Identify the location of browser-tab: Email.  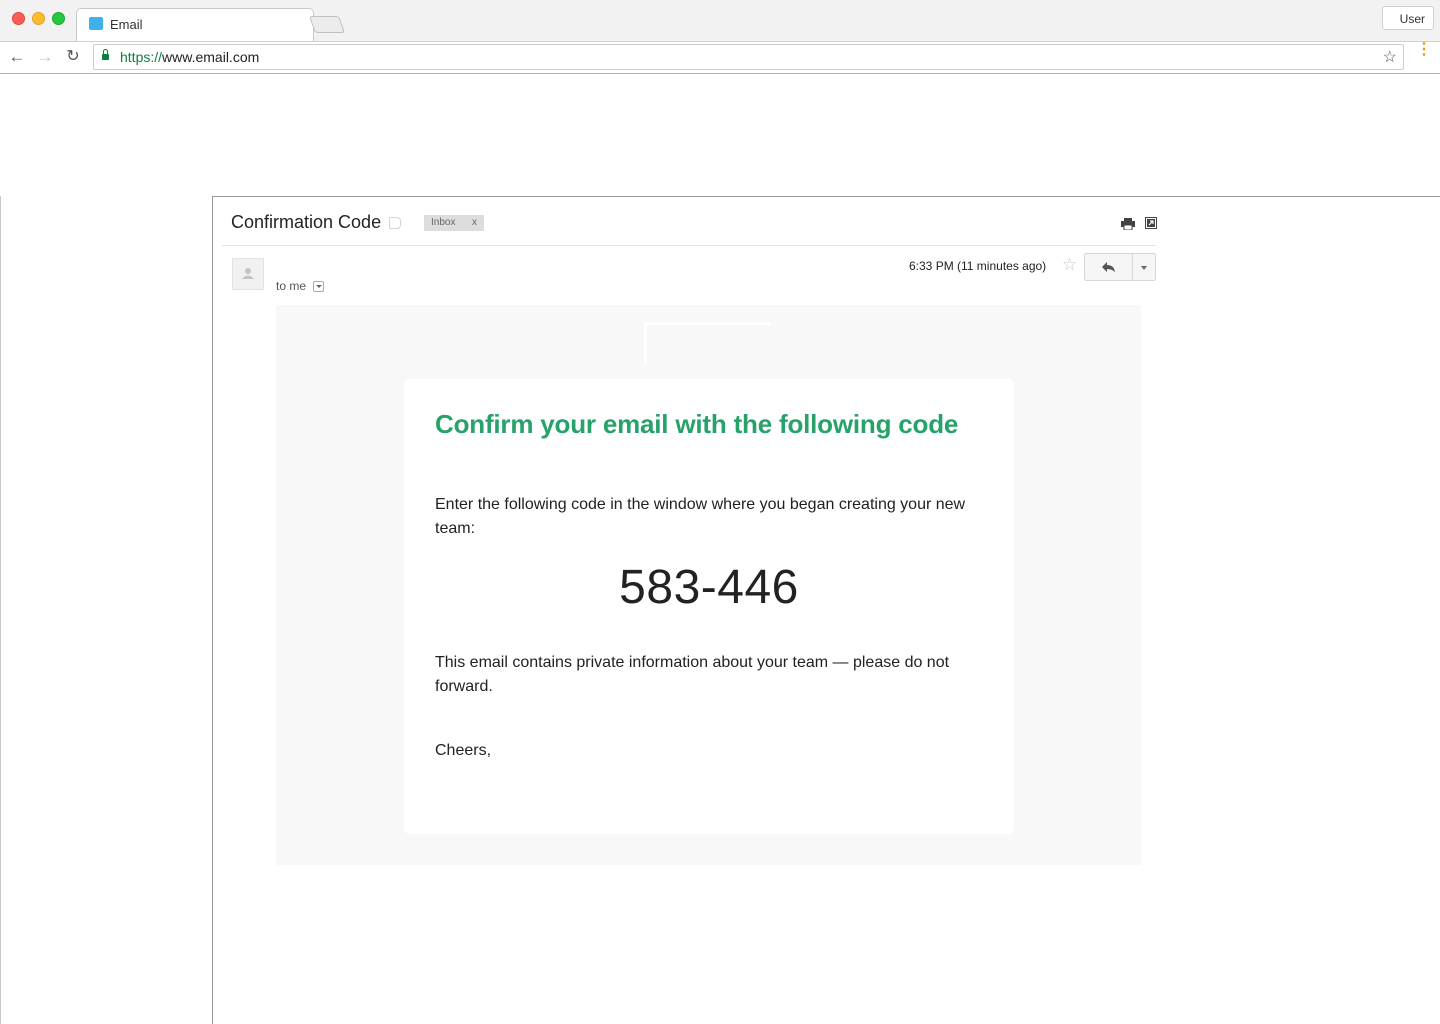
(195, 25).